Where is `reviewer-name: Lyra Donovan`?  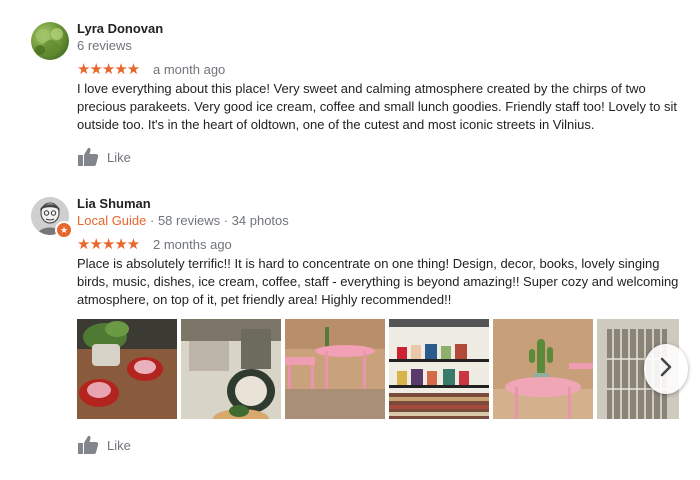
reviewer-name: Lyra Donovan is located at coordinates (120, 28).